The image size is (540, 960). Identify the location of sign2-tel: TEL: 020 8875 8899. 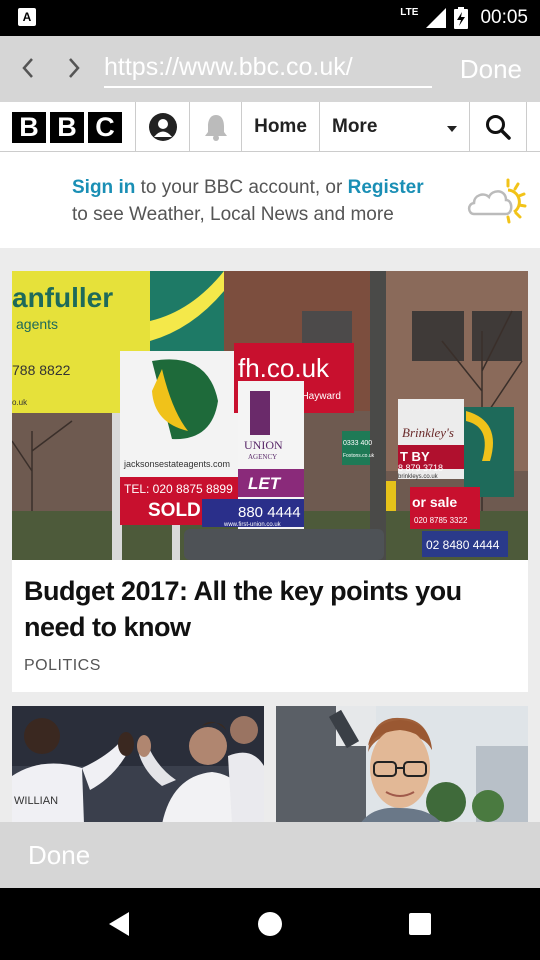
(178, 489).